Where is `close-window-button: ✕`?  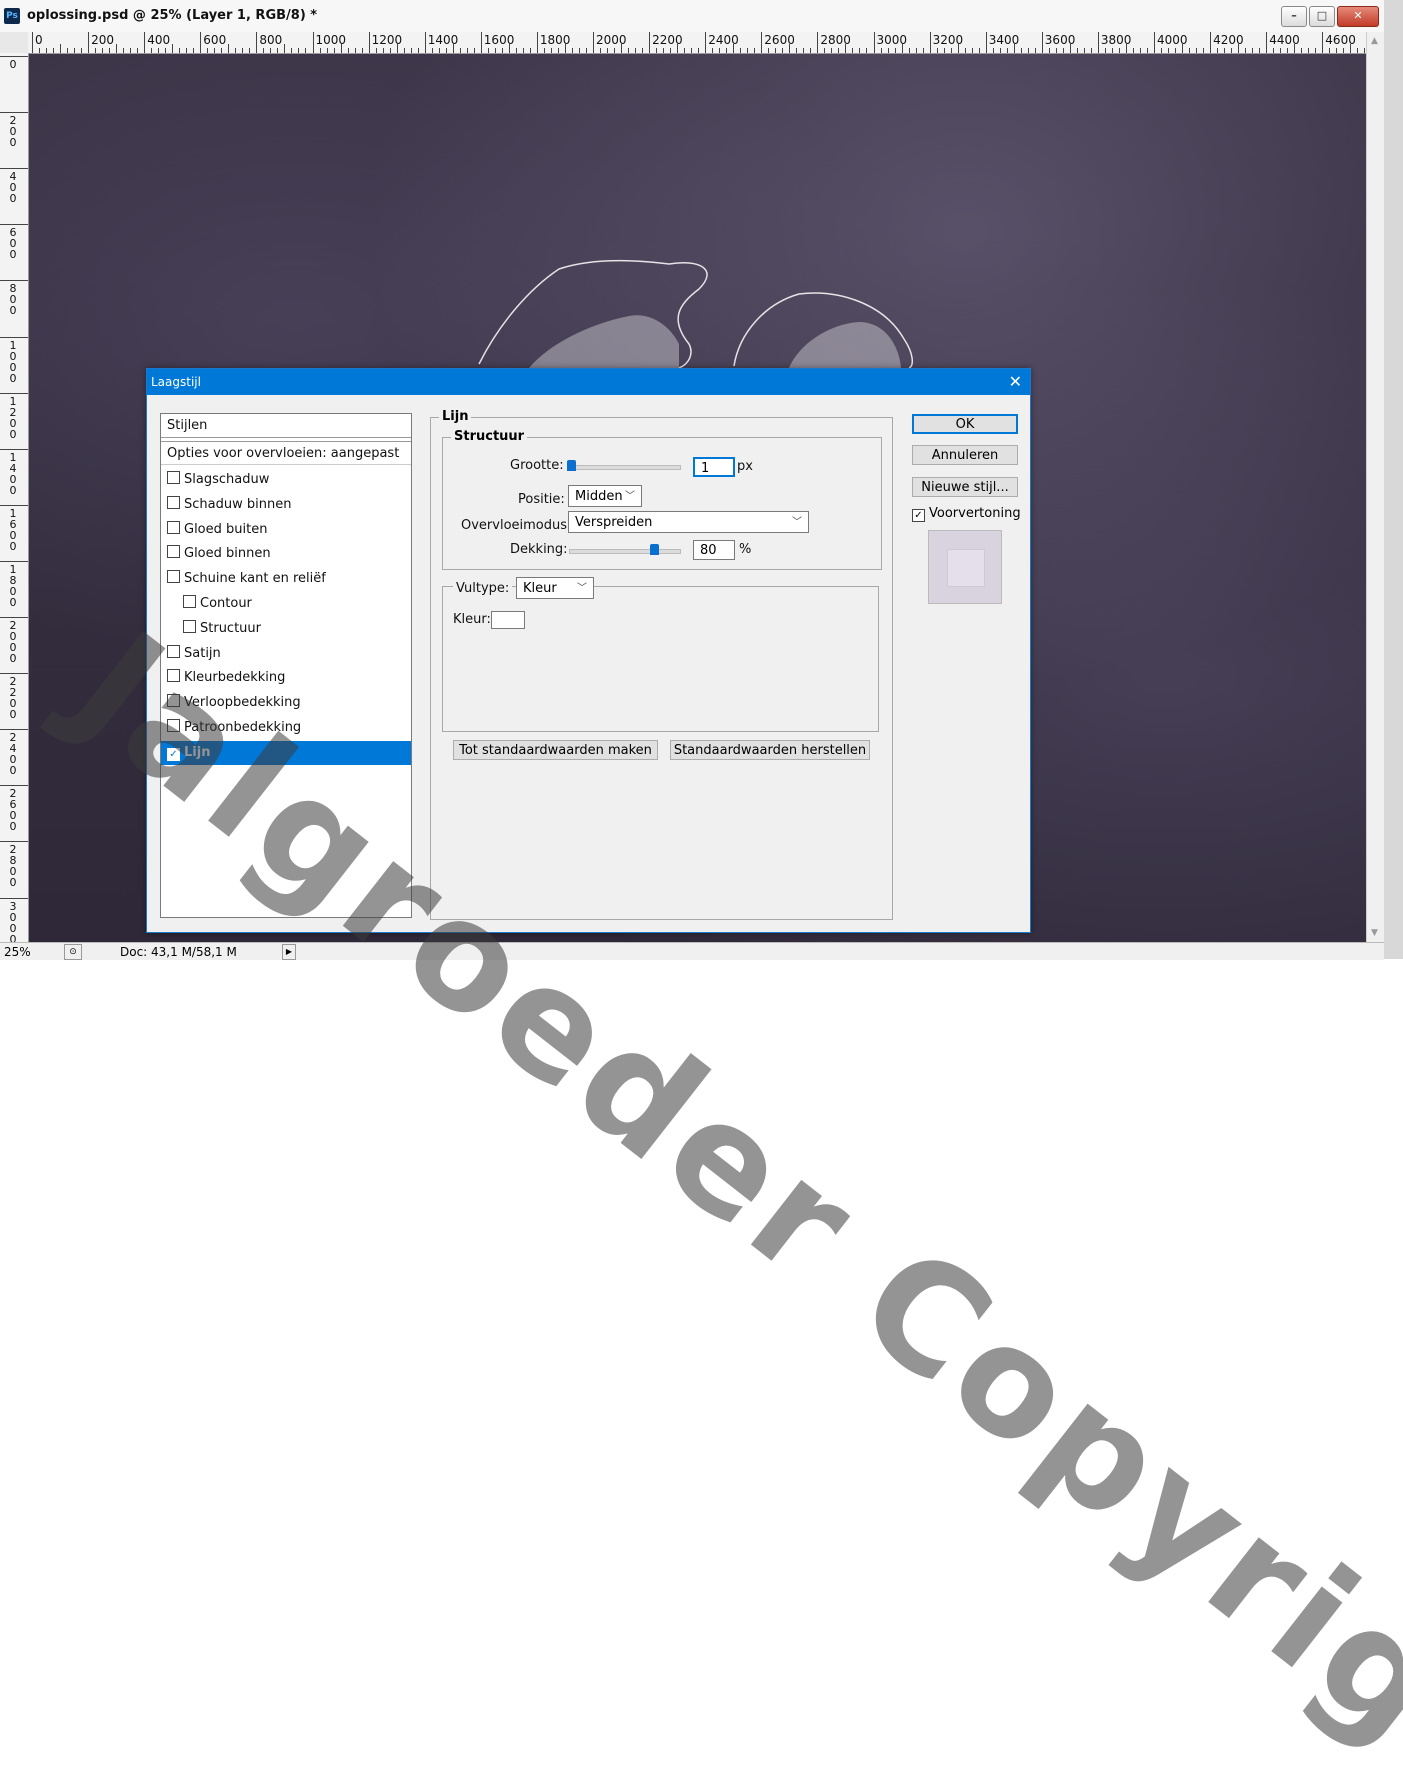
close-window-button: ✕ is located at coordinates (1358, 16).